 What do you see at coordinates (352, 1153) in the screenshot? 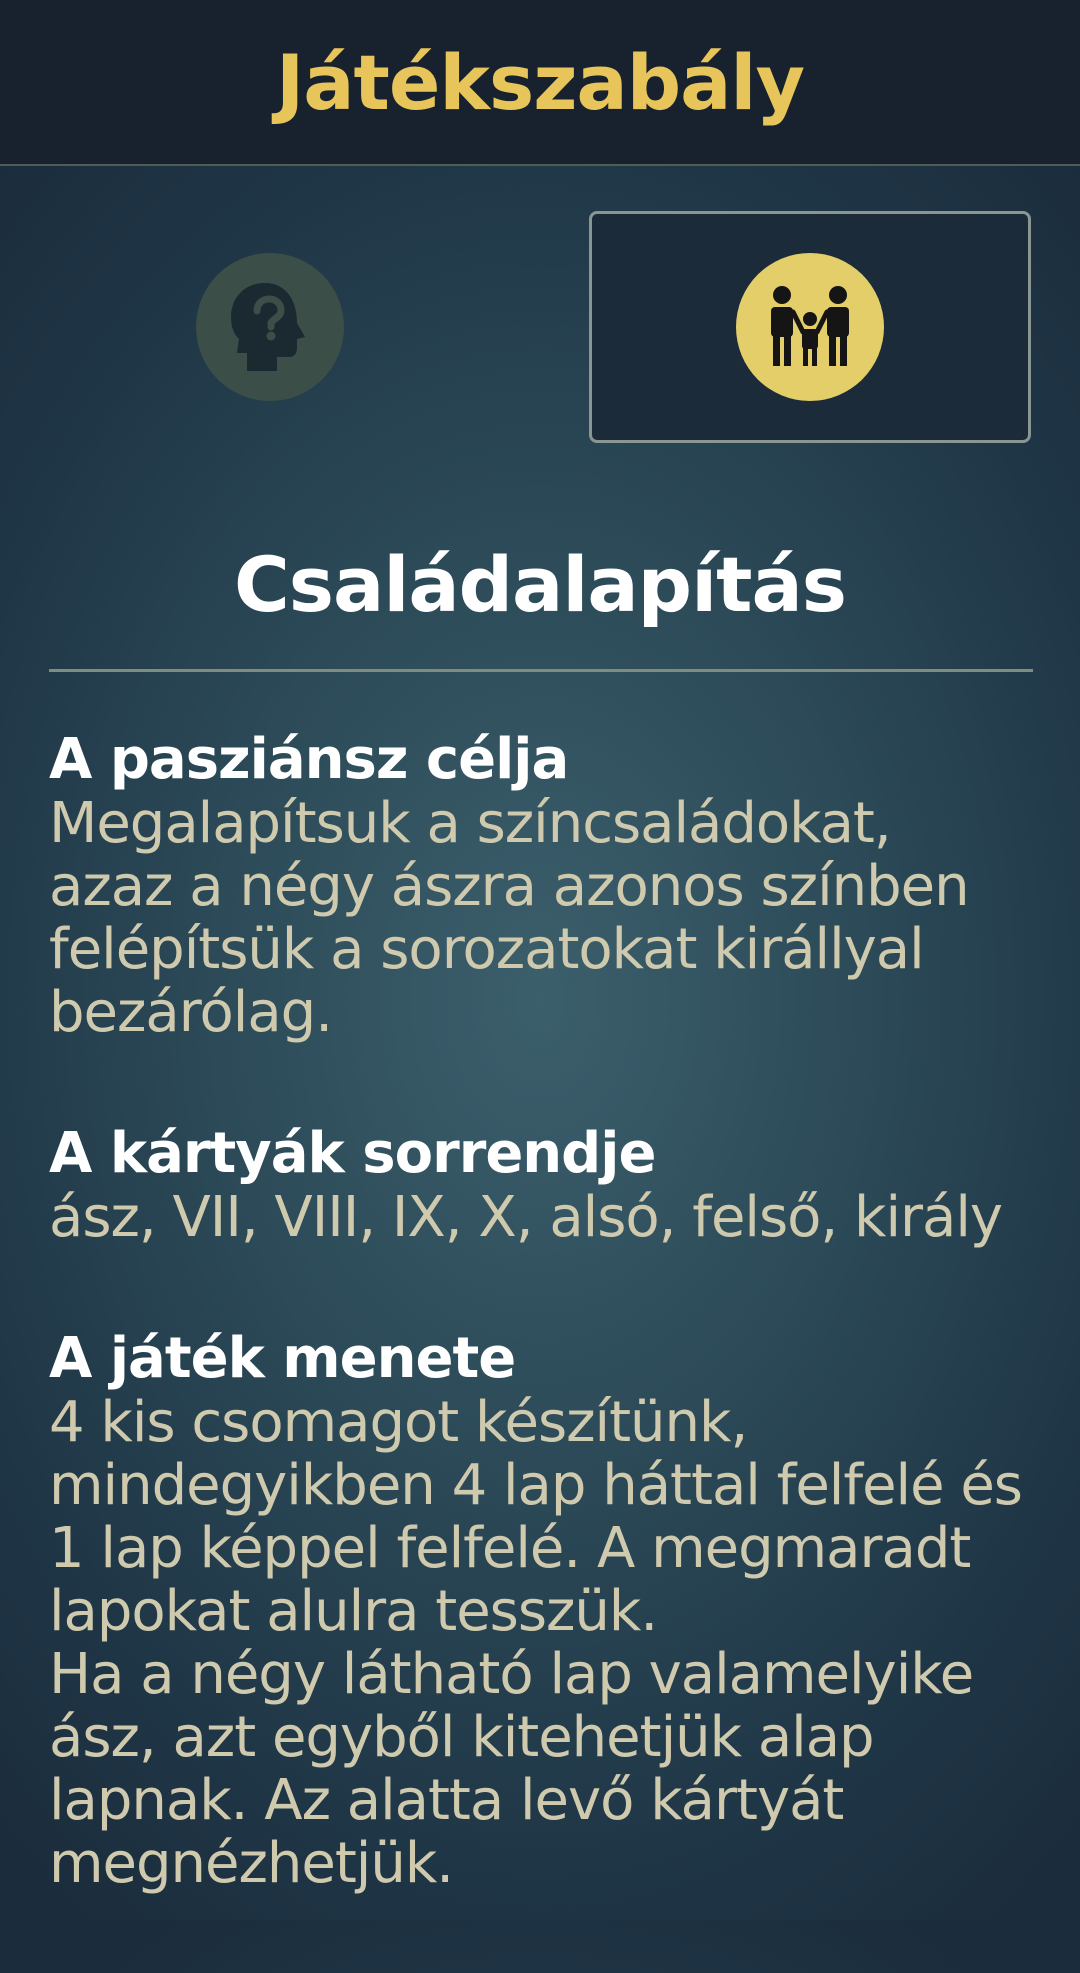
I see `block-heading: A kártyák sorrendje` at bounding box center [352, 1153].